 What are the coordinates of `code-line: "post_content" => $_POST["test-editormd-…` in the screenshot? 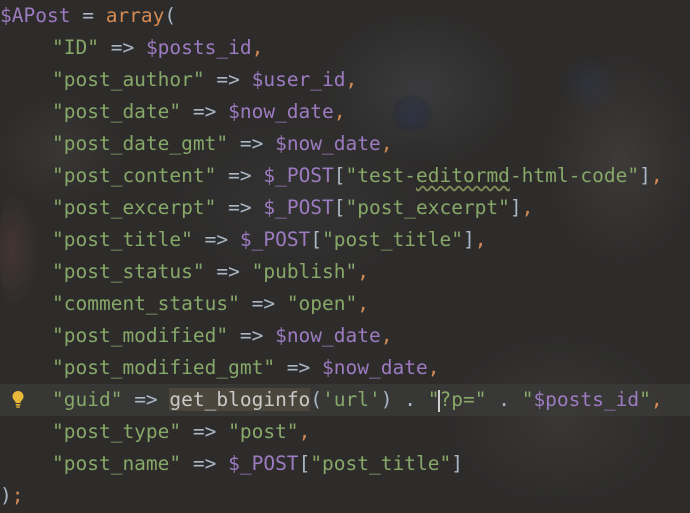 It's located at (345, 176).